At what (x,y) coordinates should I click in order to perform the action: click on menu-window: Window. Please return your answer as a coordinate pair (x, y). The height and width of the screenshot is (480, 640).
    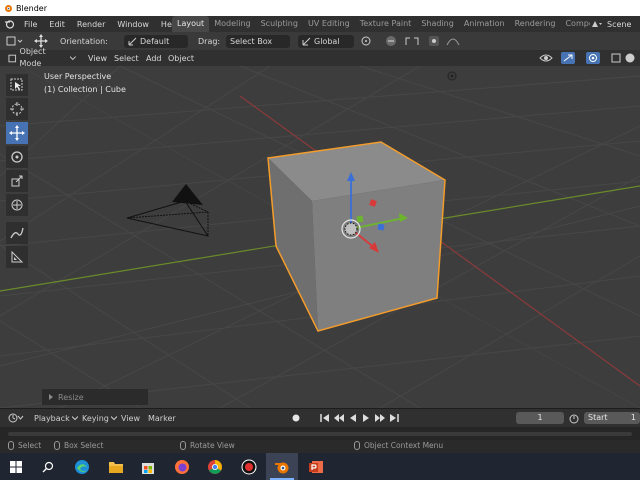
    Looking at the image, I should click on (133, 24).